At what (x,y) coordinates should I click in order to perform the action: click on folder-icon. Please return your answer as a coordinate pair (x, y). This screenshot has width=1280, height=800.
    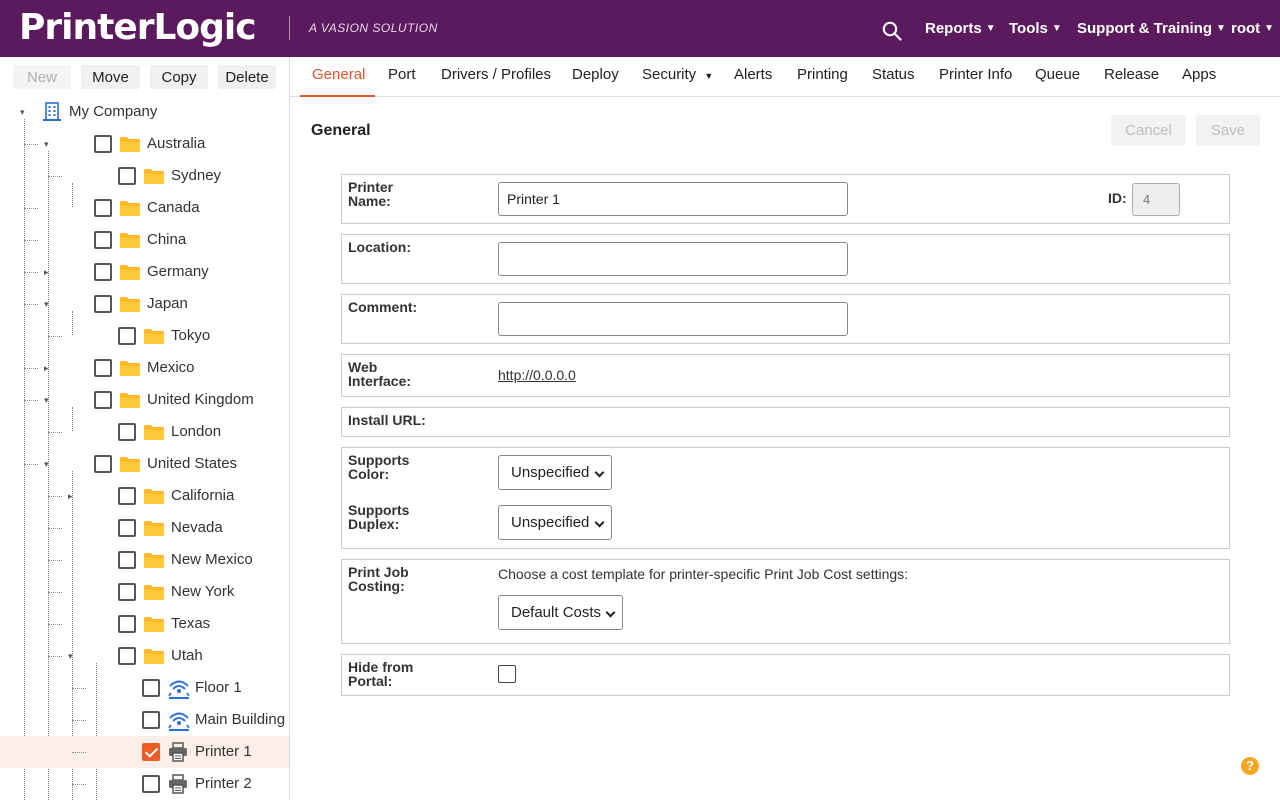
    Looking at the image, I should click on (130, 148).